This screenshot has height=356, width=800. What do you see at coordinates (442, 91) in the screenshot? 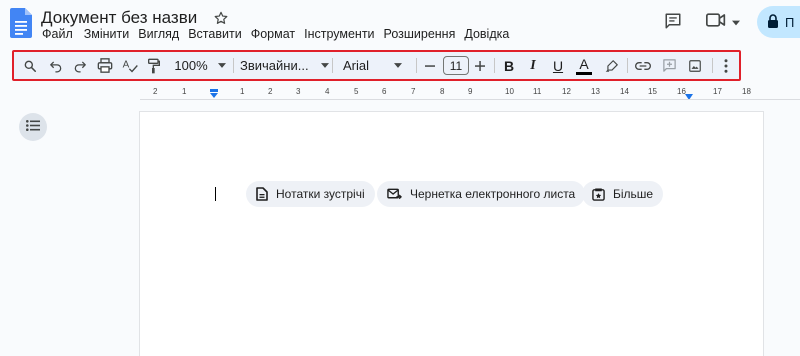
I see `ruler-label: 8` at bounding box center [442, 91].